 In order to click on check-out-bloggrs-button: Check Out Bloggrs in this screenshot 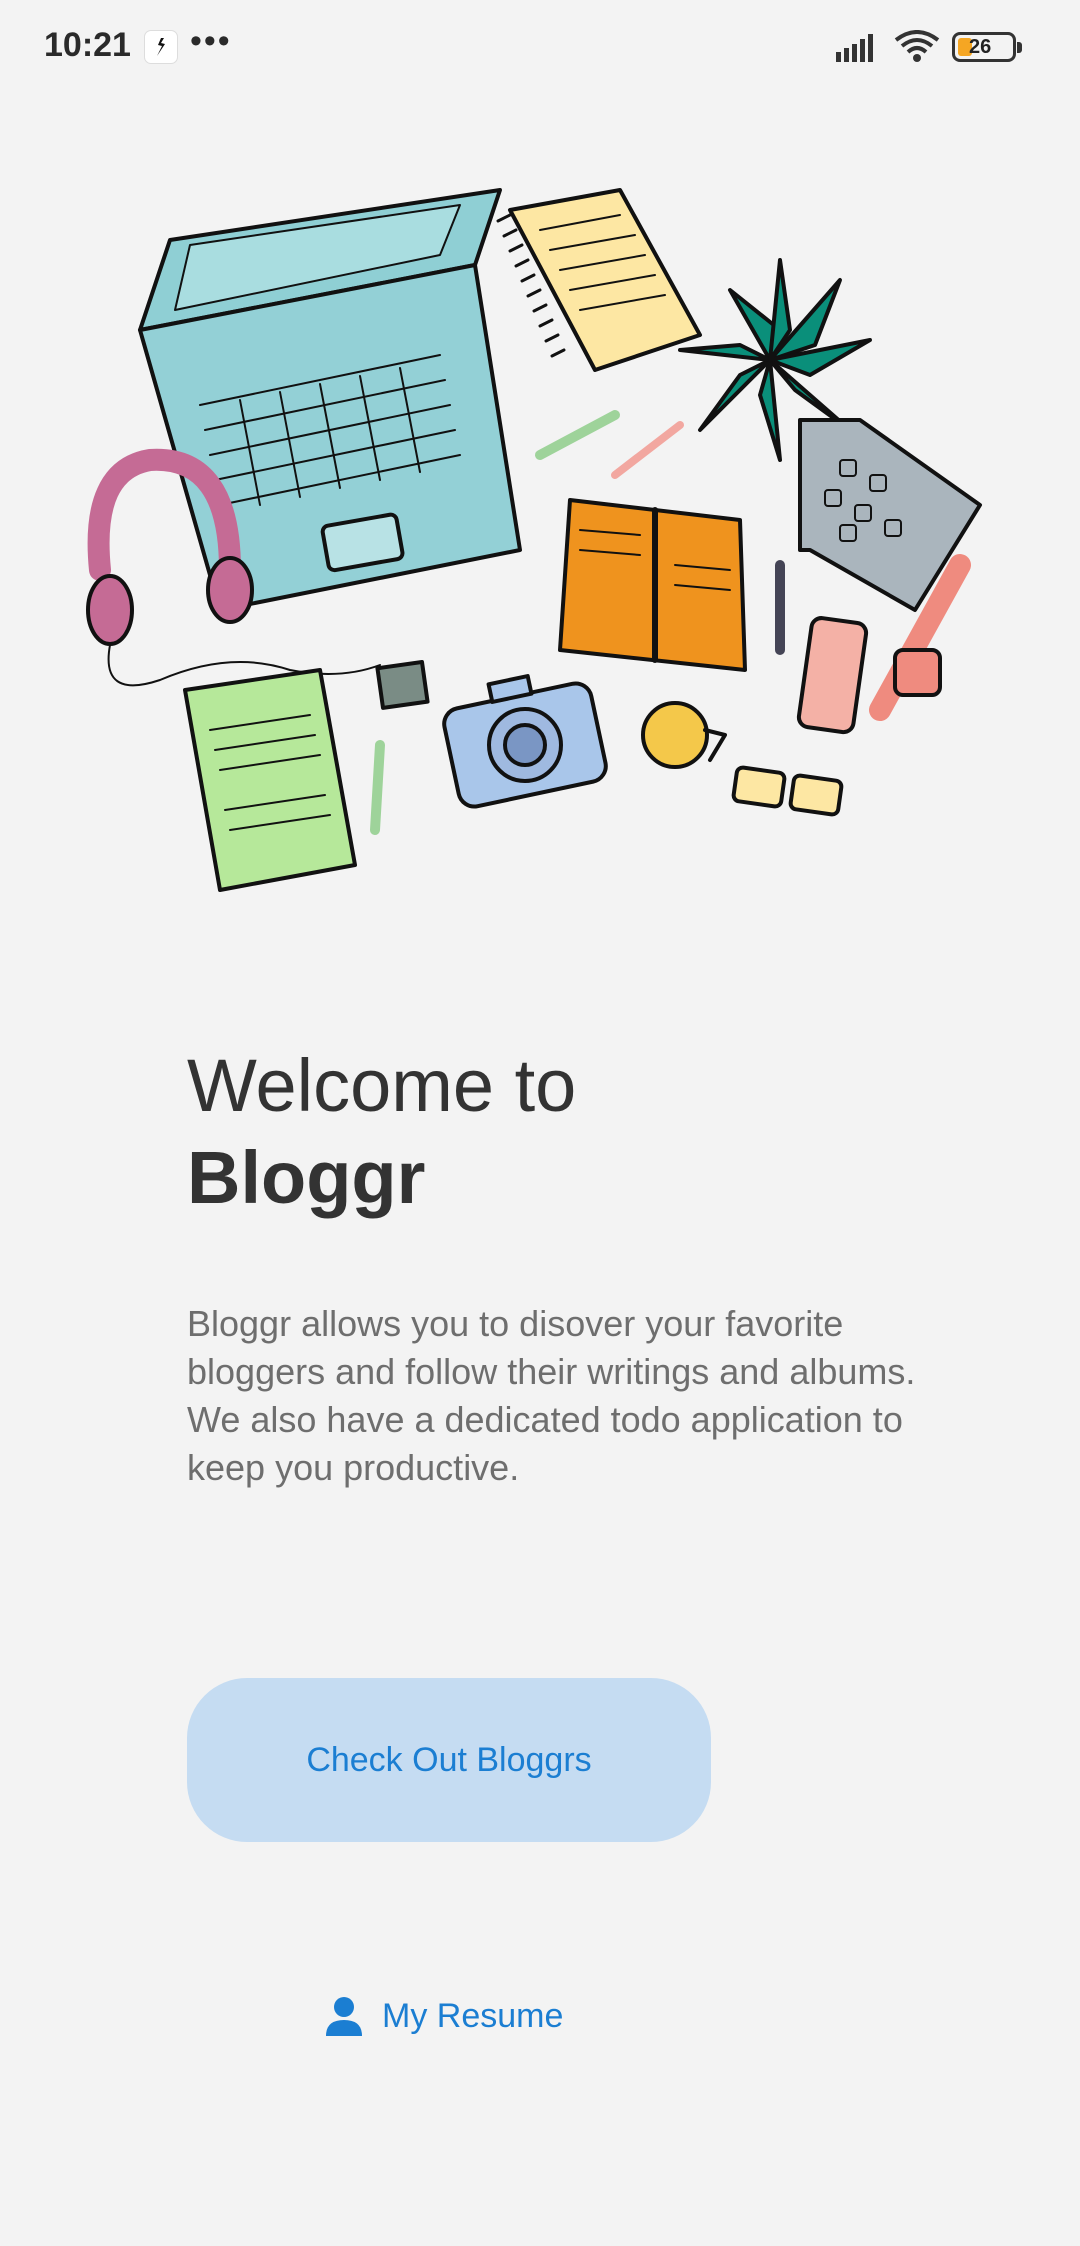, I will do `click(449, 1760)`.